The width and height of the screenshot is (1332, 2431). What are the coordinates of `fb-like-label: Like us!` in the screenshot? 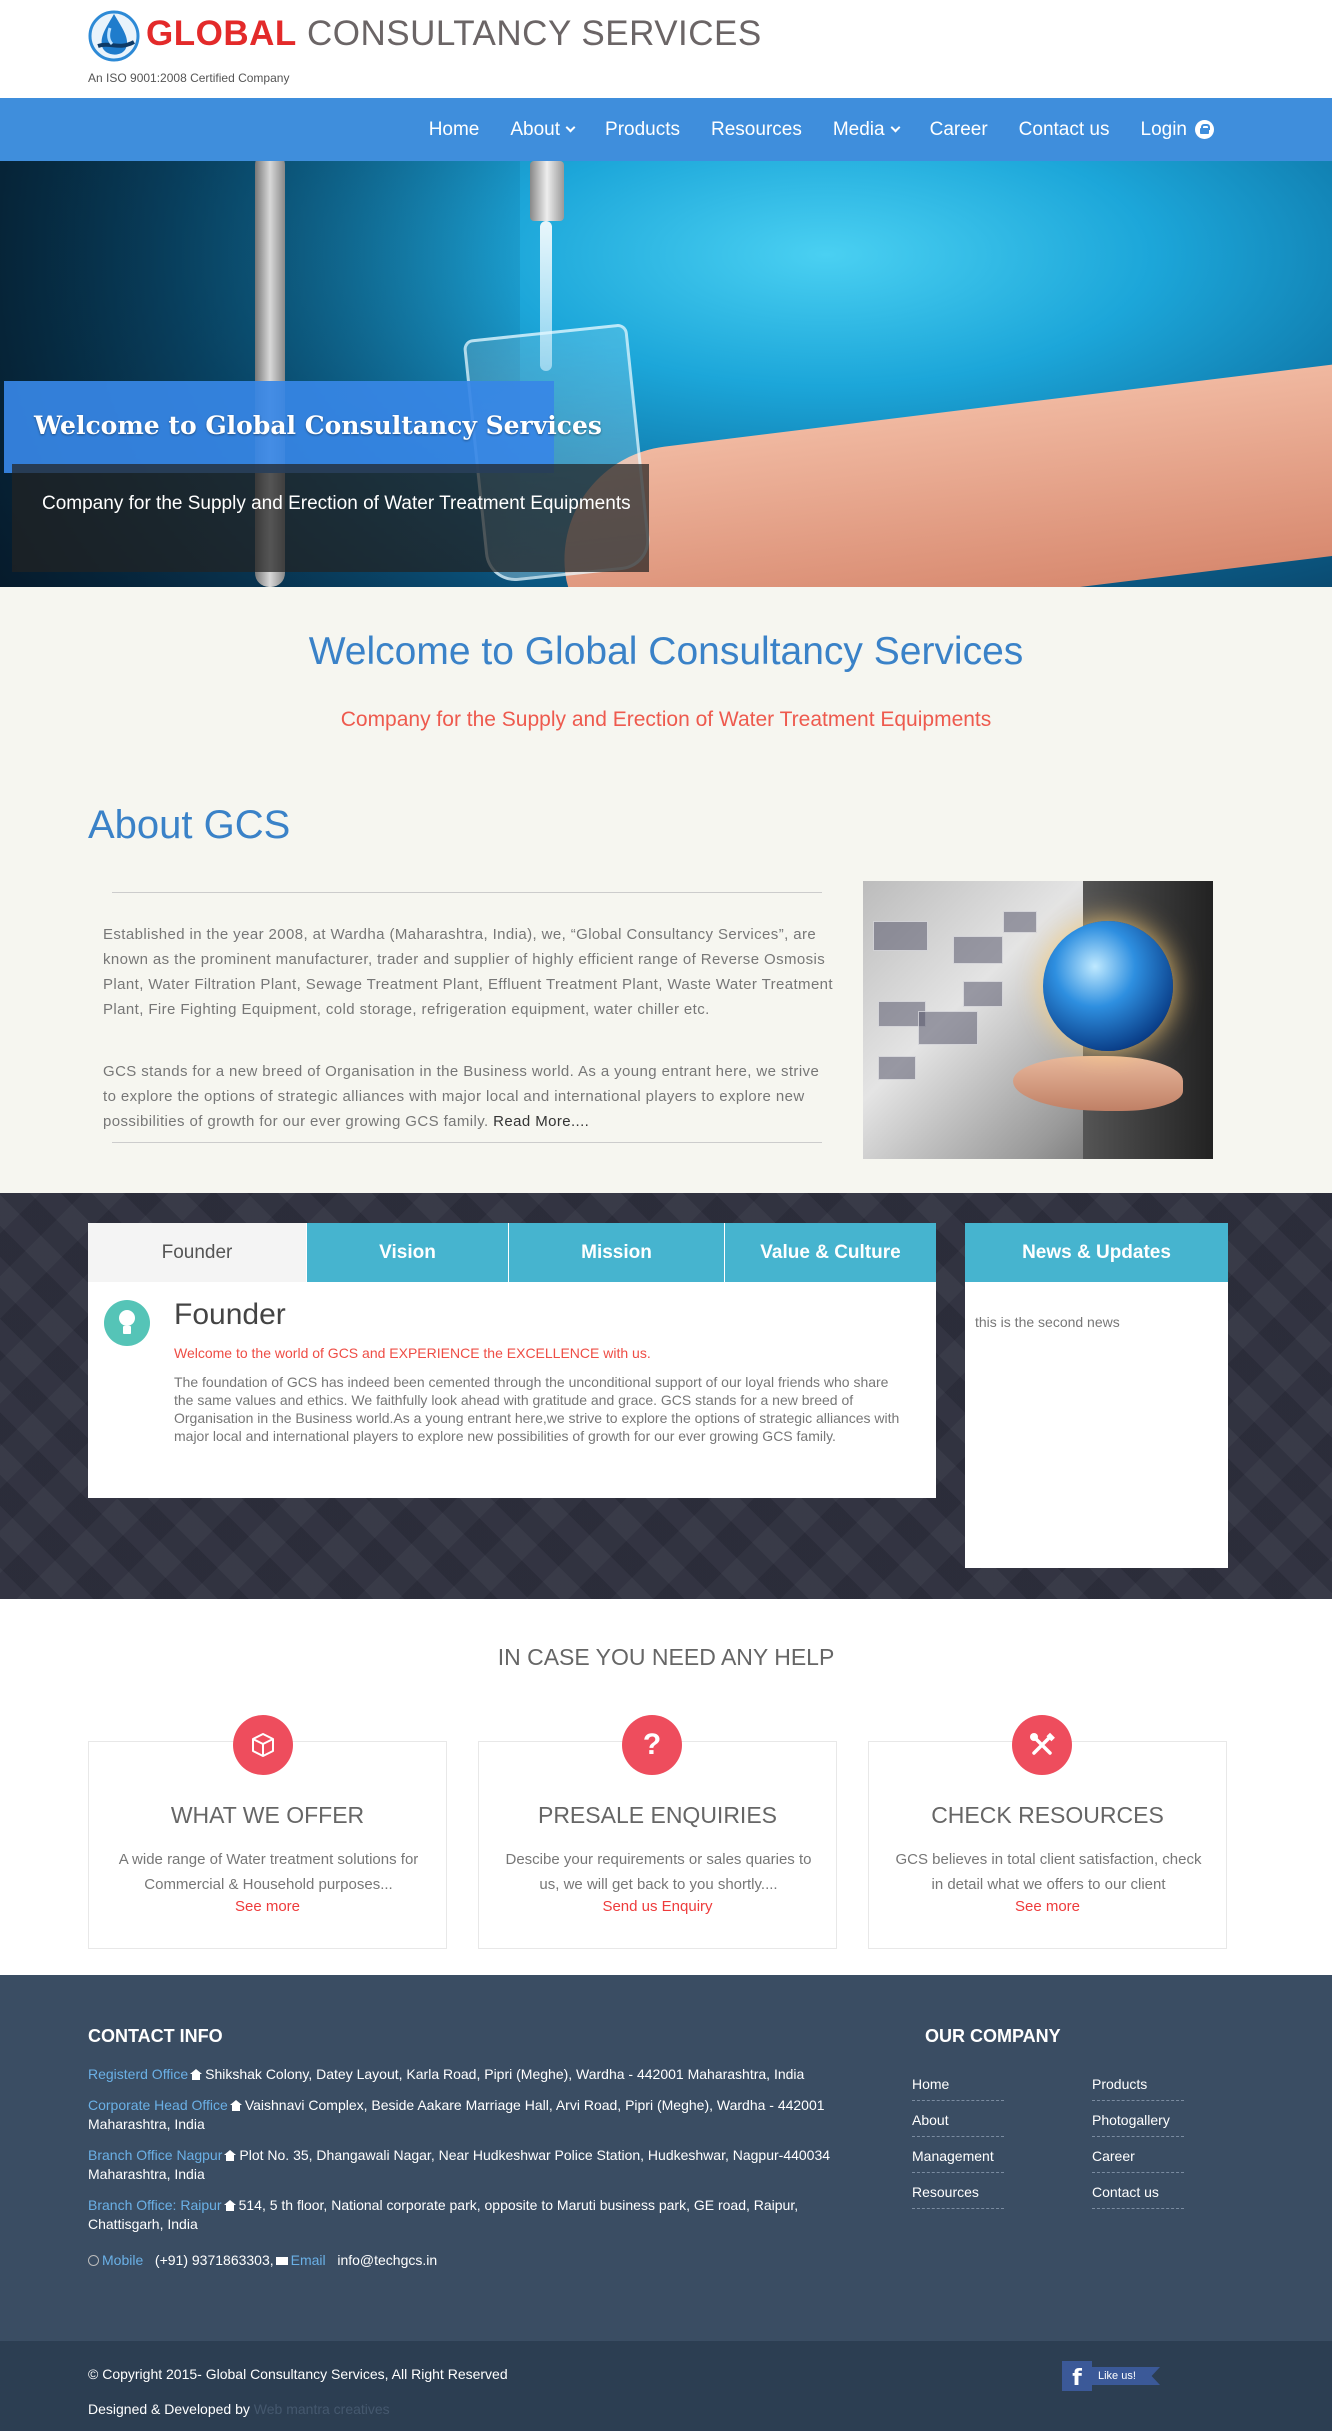 It's located at (1125, 2376).